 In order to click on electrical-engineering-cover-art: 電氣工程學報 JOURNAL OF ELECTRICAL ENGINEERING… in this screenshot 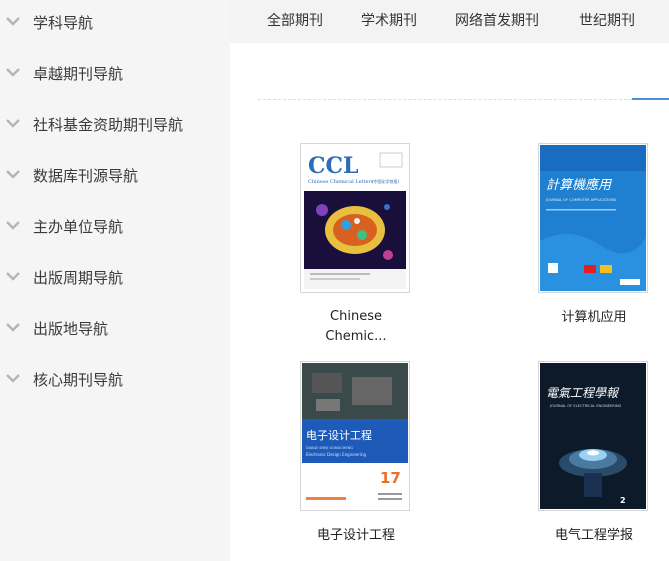, I will do `click(593, 436)`.